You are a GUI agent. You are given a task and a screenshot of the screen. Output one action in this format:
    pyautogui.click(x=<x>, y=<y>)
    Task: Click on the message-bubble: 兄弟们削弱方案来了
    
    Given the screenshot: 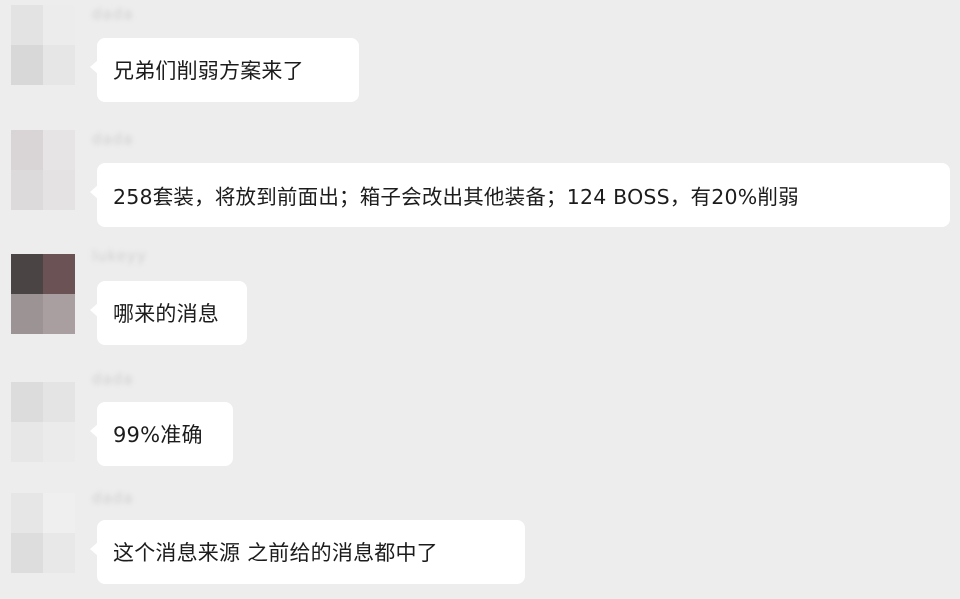 What is the action you would take?
    pyautogui.click(x=224, y=70)
    